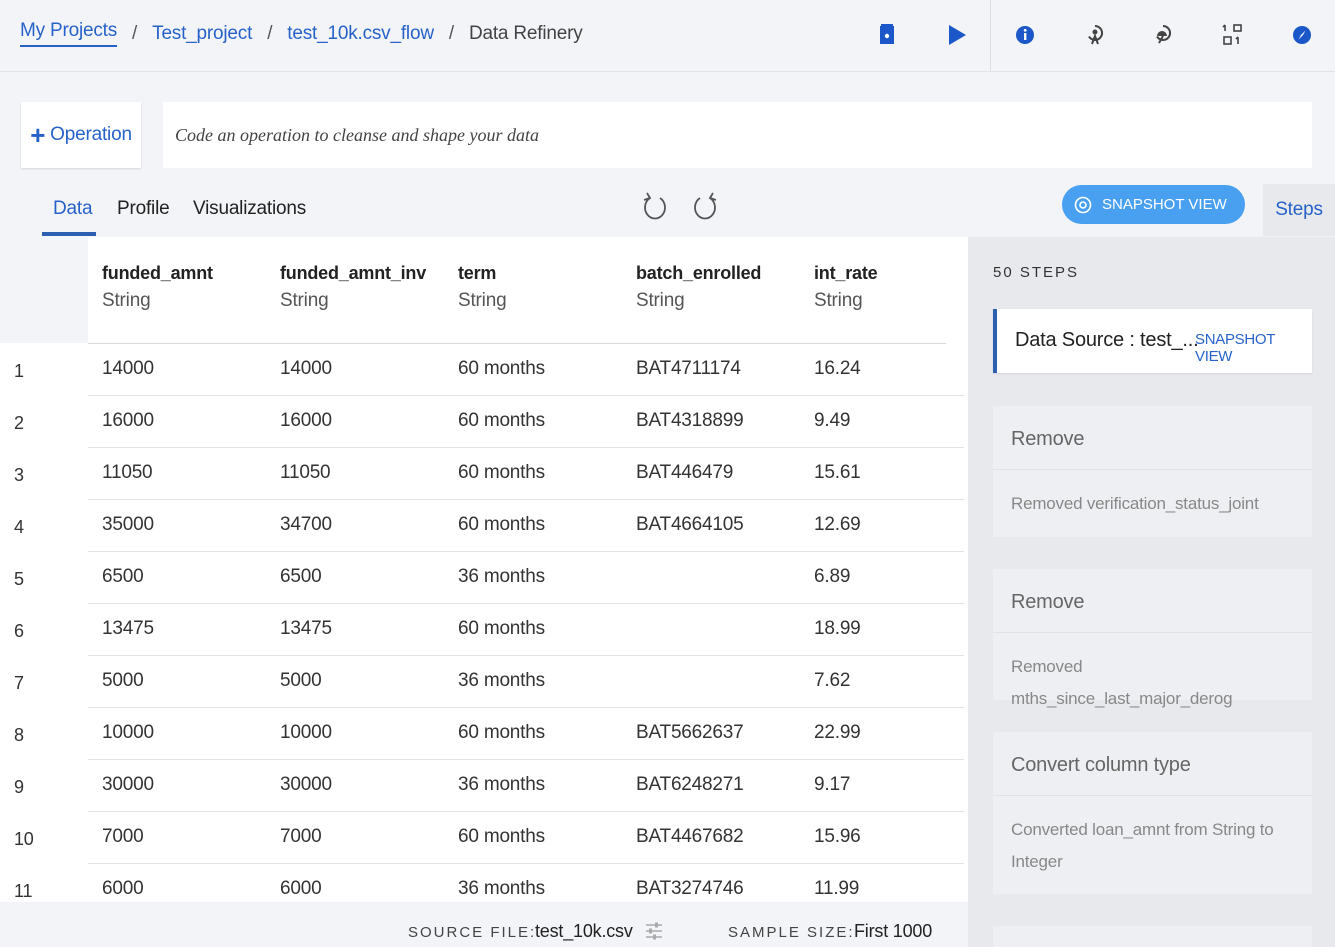 Image resolution: width=1335 pixels, height=947 pixels. Describe the element at coordinates (157, 287) in the screenshot. I see `column-header-funded-amnt: funded_amnt String` at that location.